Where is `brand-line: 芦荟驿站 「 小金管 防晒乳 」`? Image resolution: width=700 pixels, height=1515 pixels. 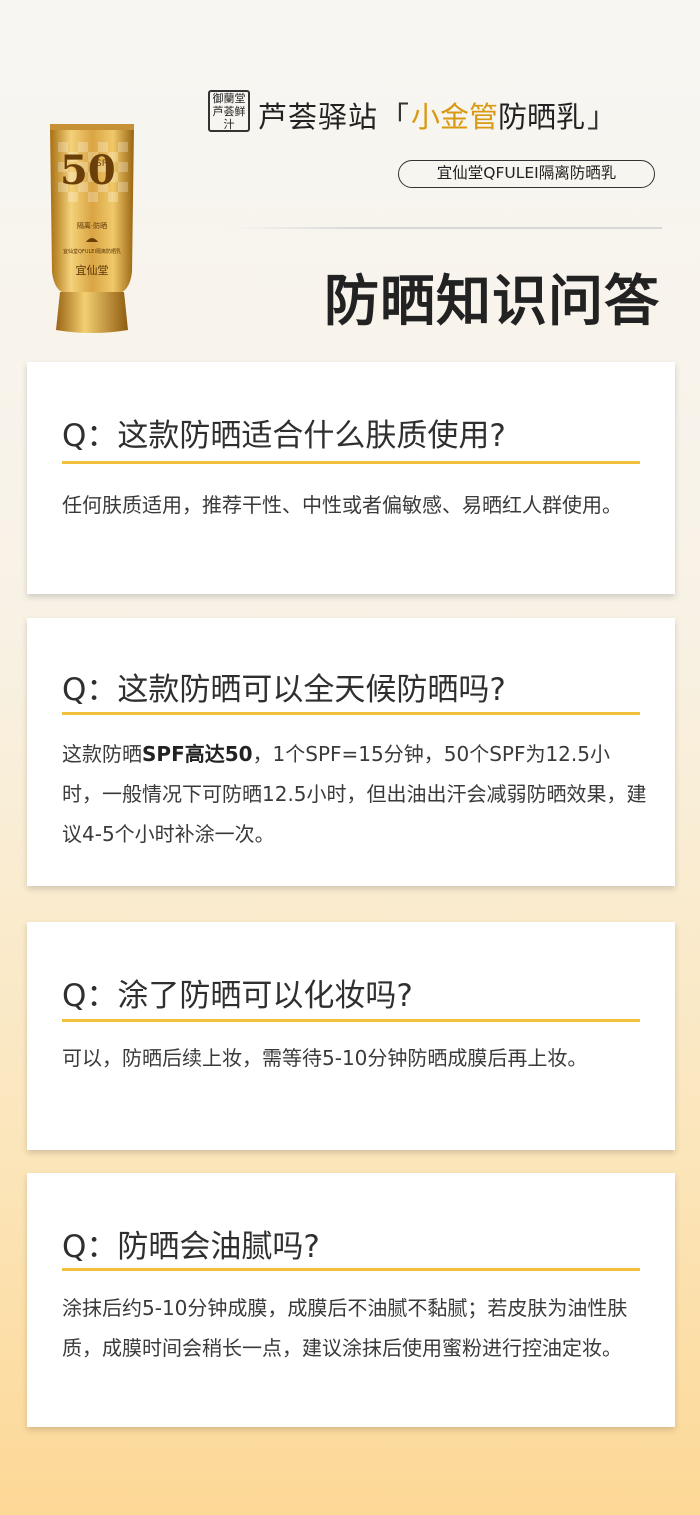
brand-line: 芦荟驿站 「 小金管 防晒乳 」 is located at coordinates (438, 115).